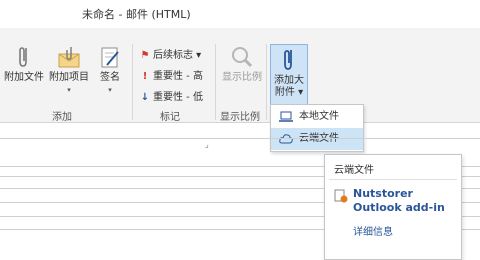 Image resolution: width=480 pixels, height=260 pixels. What do you see at coordinates (24, 77) in the screenshot?
I see `attach-file-label: 附加文件` at bounding box center [24, 77].